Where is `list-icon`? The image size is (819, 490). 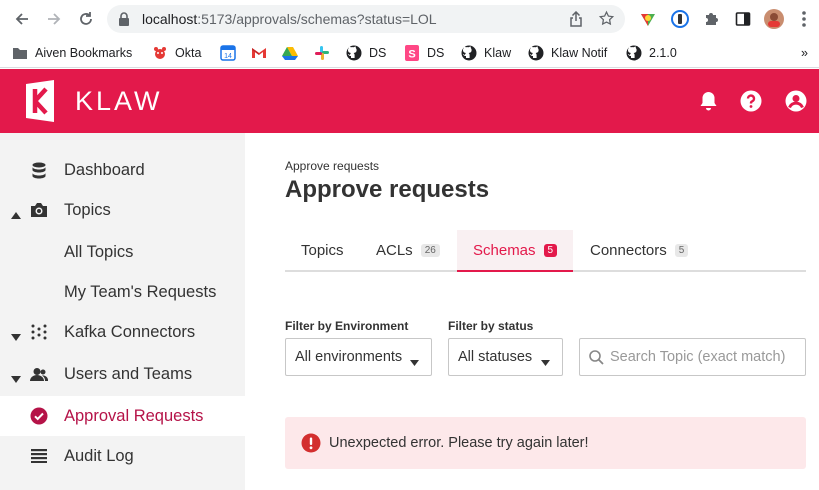
list-icon is located at coordinates (39, 456).